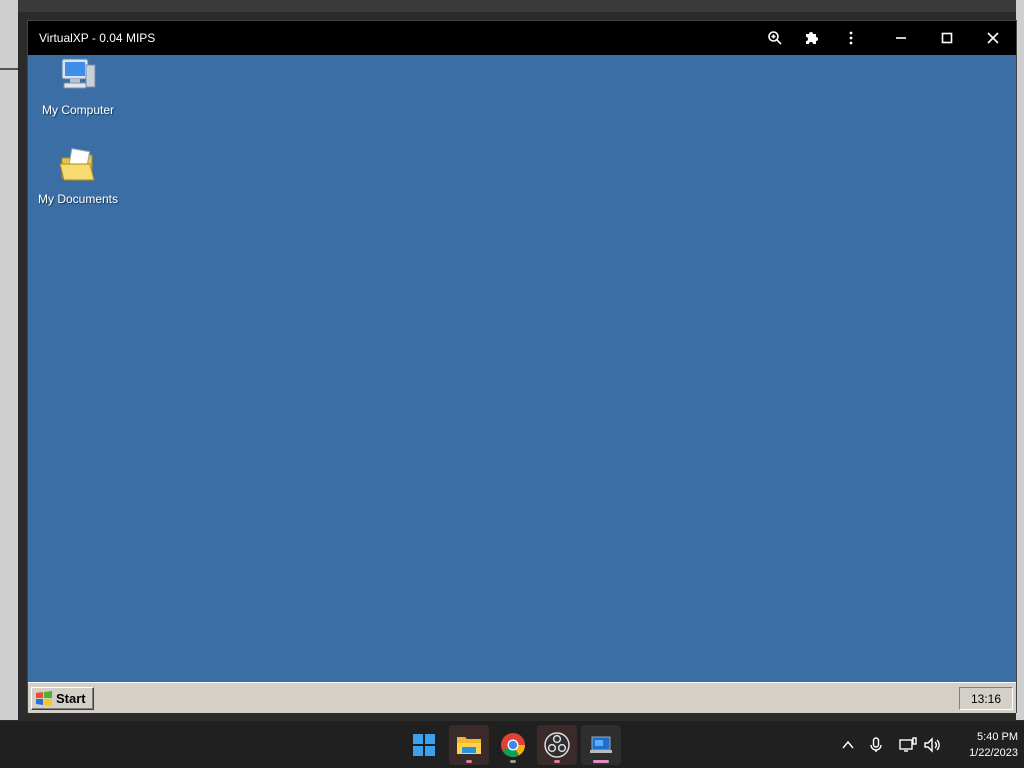 Image resolution: width=1024 pixels, height=768 pixels. What do you see at coordinates (993, 753) in the screenshot?
I see `host-date: 1/22/2023` at bounding box center [993, 753].